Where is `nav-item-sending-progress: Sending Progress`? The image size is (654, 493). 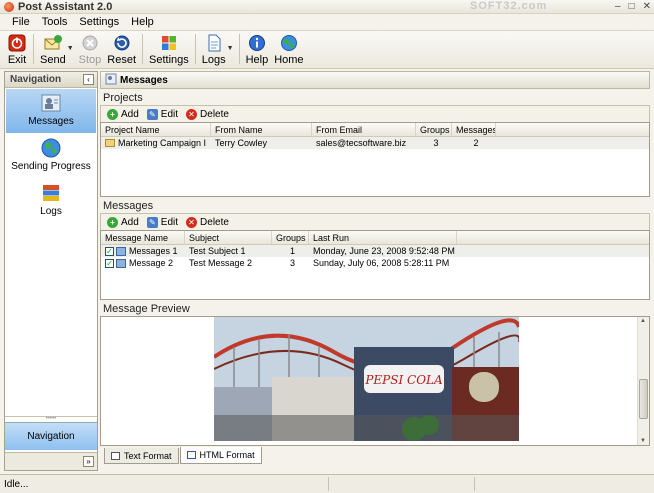 nav-item-sending-progress: Sending Progress is located at coordinates (51, 156).